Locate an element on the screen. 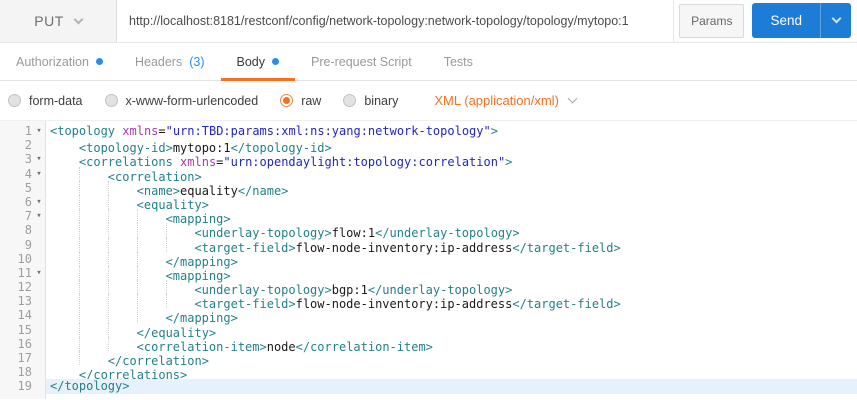 This screenshot has height=400, width=857. line-number: 5 is located at coordinates (28, 187).